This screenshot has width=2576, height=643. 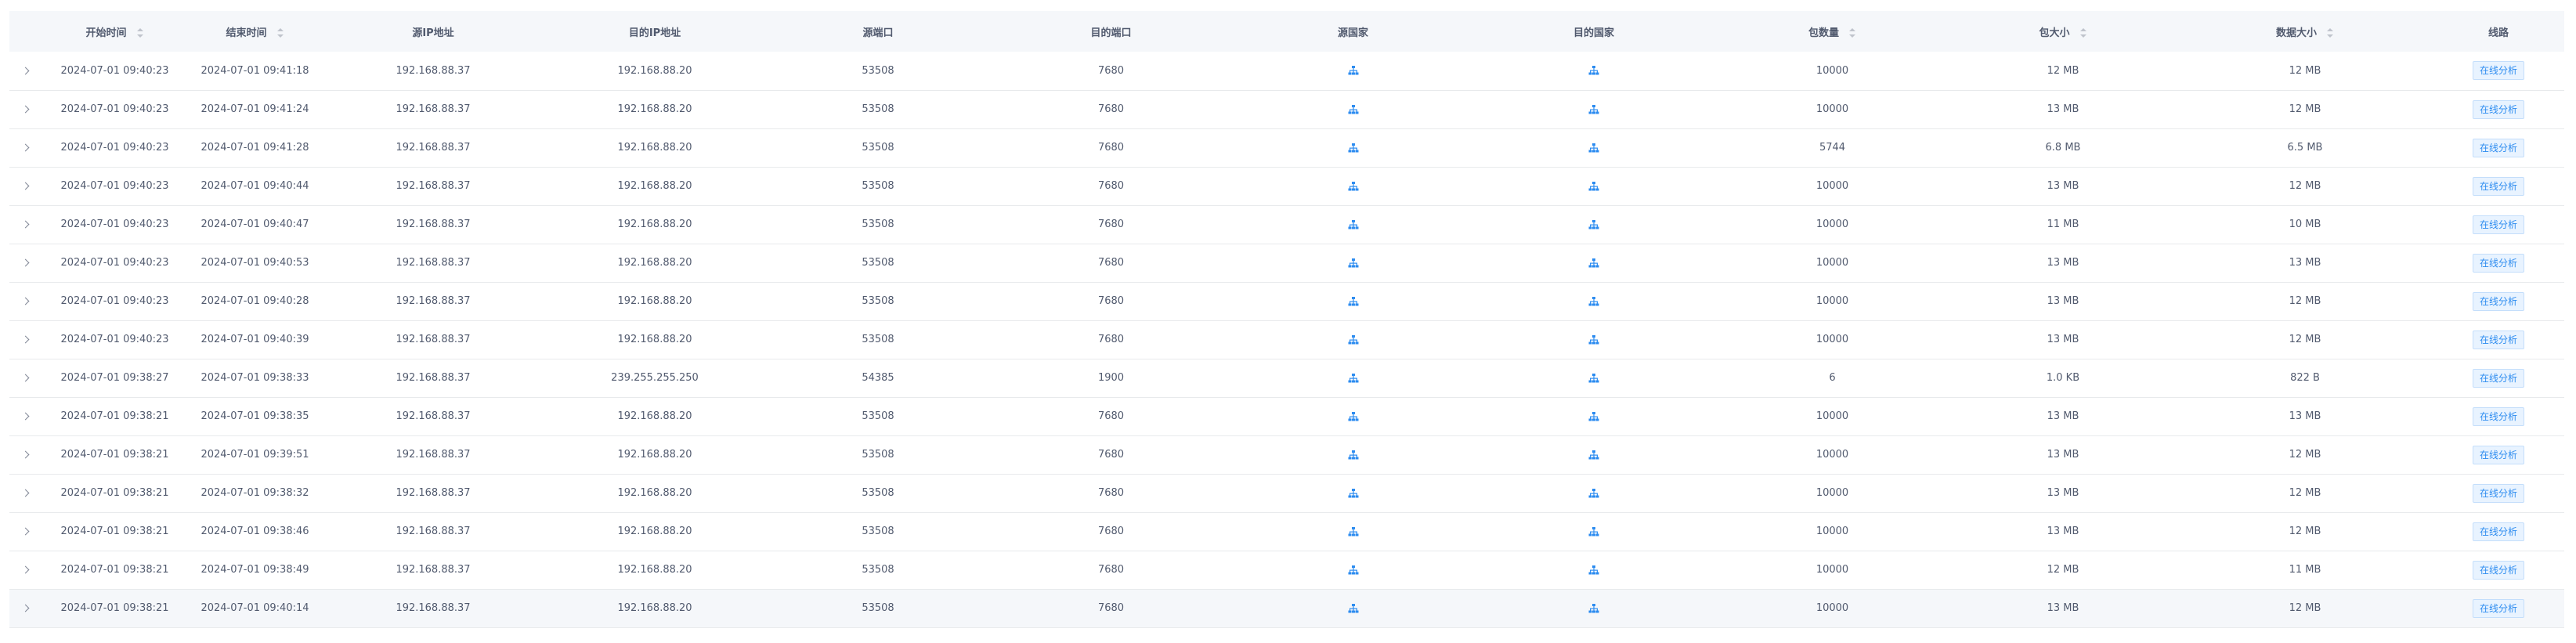 I want to click on header-data-size: 数据大小, so click(x=2305, y=31).